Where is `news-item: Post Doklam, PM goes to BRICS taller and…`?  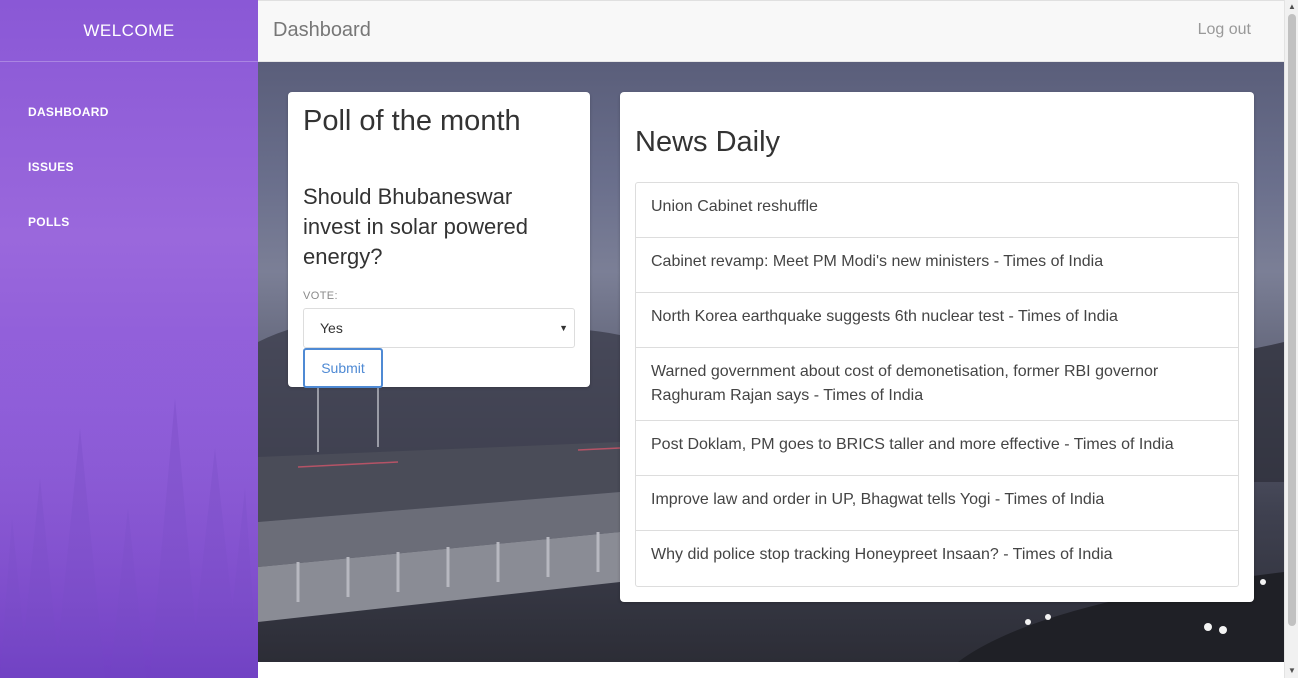
news-item: Post Doklam, PM goes to BRICS taller and… is located at coordinates (937, 448).